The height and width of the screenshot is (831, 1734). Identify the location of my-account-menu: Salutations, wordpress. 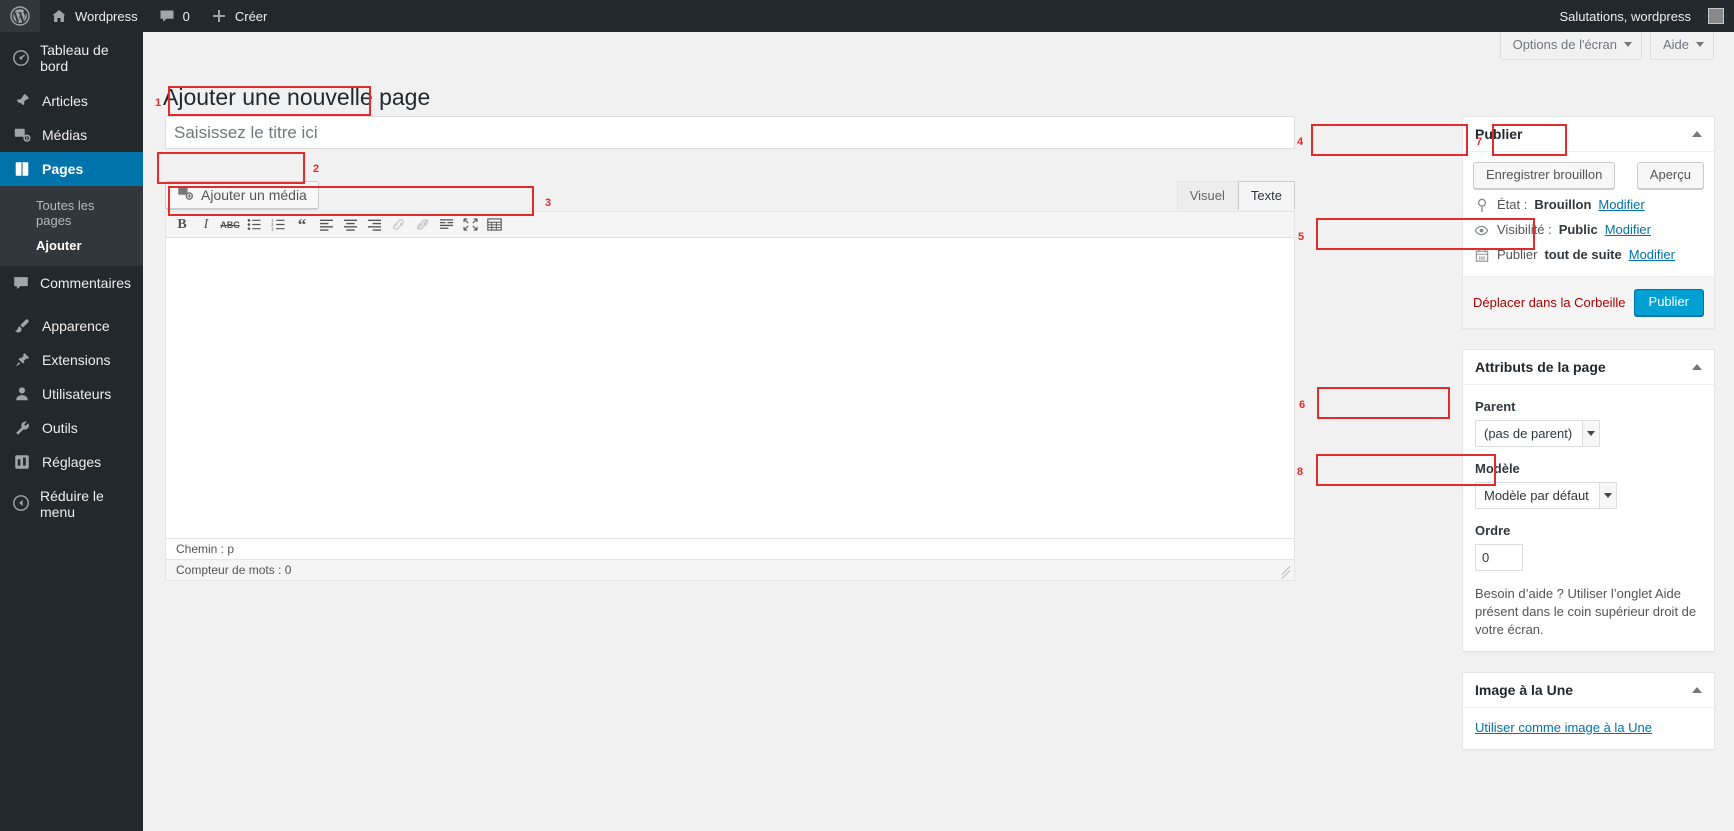
(1641, 16).